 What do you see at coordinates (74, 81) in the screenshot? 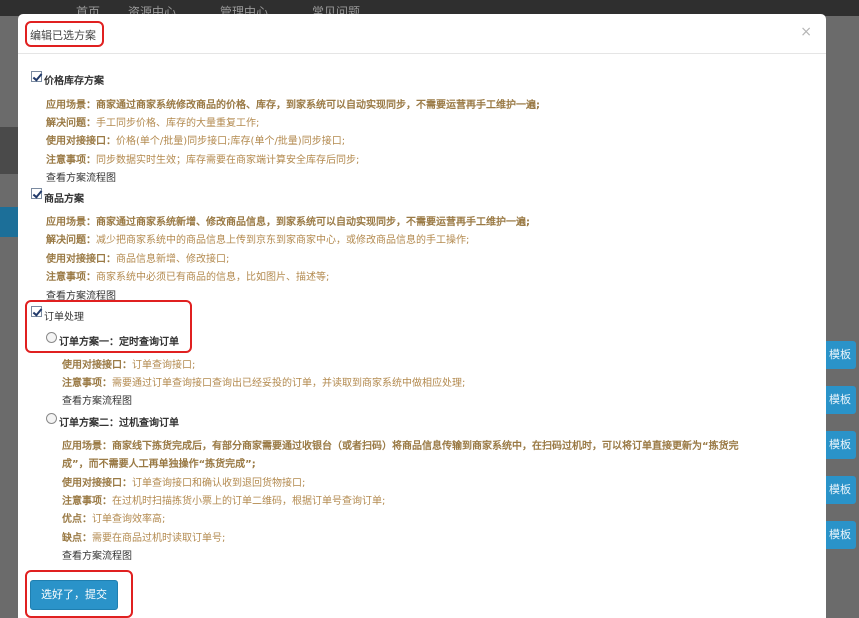
I see `section-title-price-stock: 价格库存方案` at bounding box center [74, 81].